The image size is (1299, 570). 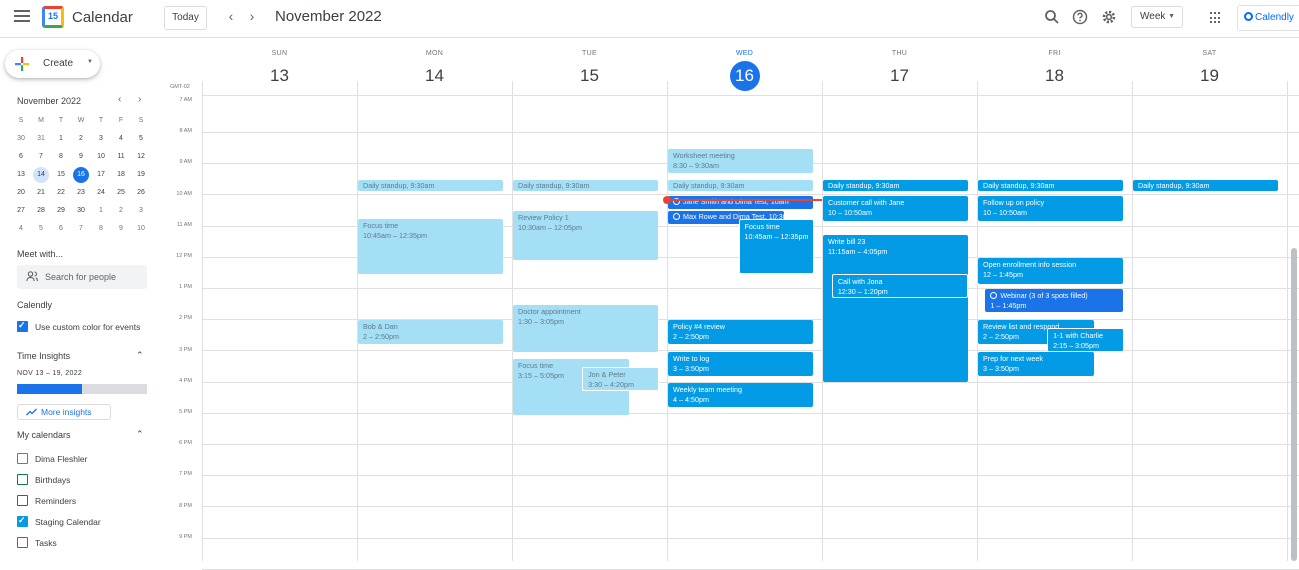 What do you see at coordinates (740, 332) in the screenshot?
I see `calendar-event: Policy #4 review 2 – 2:50pm` at bounding box center [740, 332].